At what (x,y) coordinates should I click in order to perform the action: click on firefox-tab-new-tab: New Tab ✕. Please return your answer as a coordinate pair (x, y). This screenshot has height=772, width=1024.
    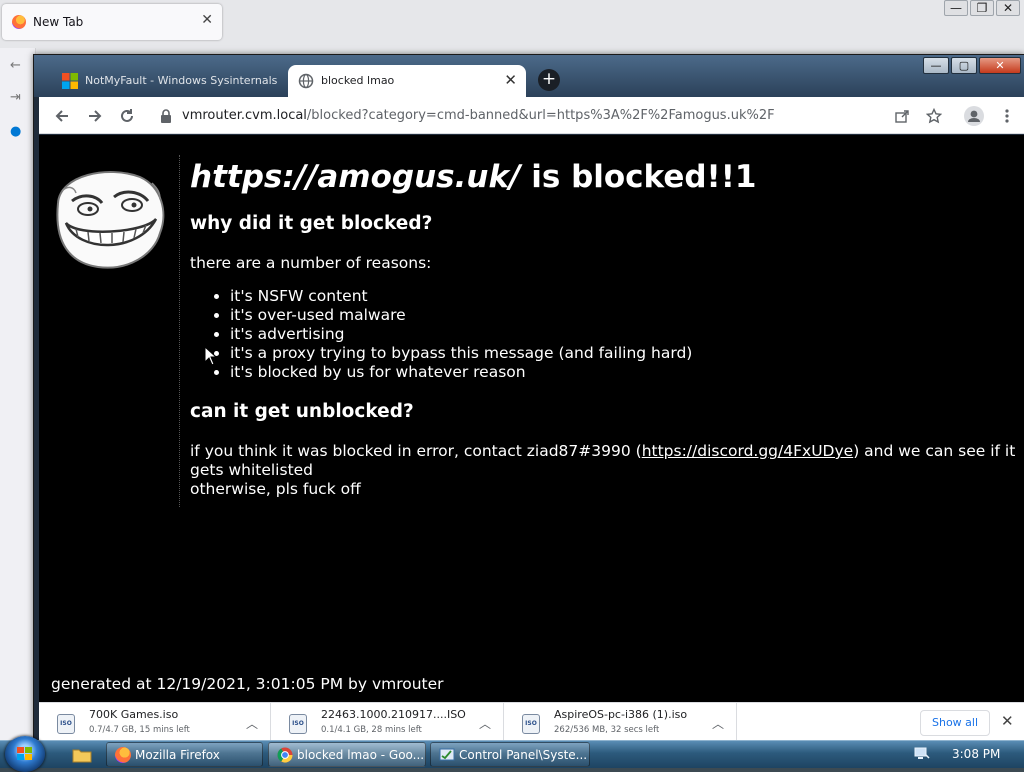
    Looking at the image, I should click on (112, 22).